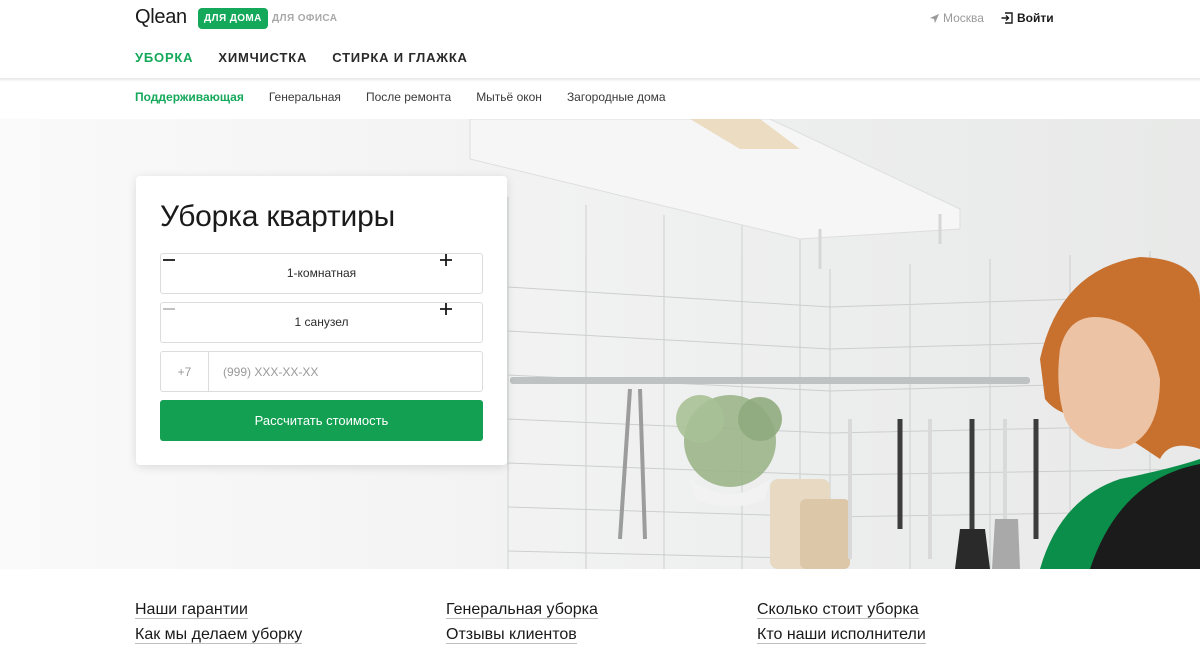  Describe the element at coordinates (400, 57) in the screenshot. I see `nav-laundry: СТИРКА И ГЛАЖКА` at that location.